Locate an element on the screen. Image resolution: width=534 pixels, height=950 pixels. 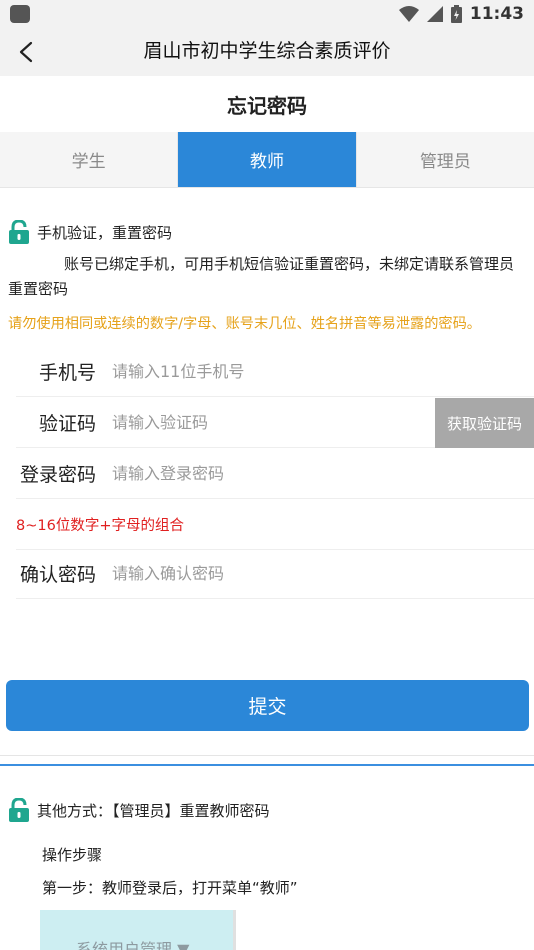
other-method-title: 其他方式：【管理员】重置教师密码 is located at coordinates (153, 810).